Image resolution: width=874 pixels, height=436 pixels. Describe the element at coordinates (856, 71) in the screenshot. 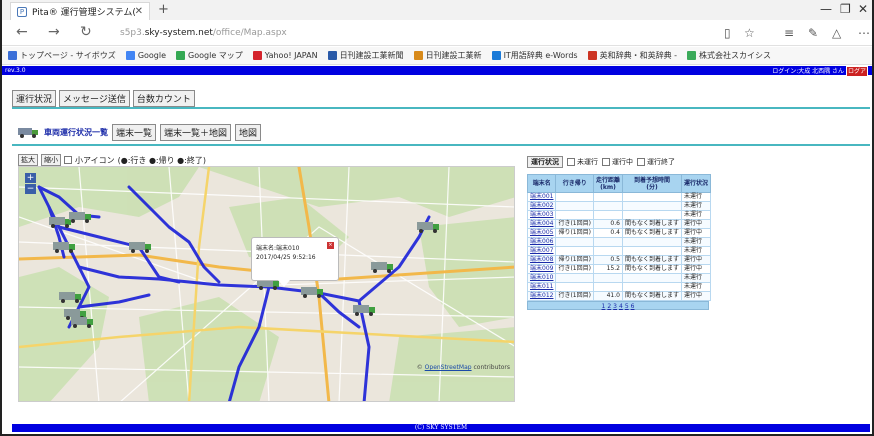

I see `logout-button: ログア` at that location.